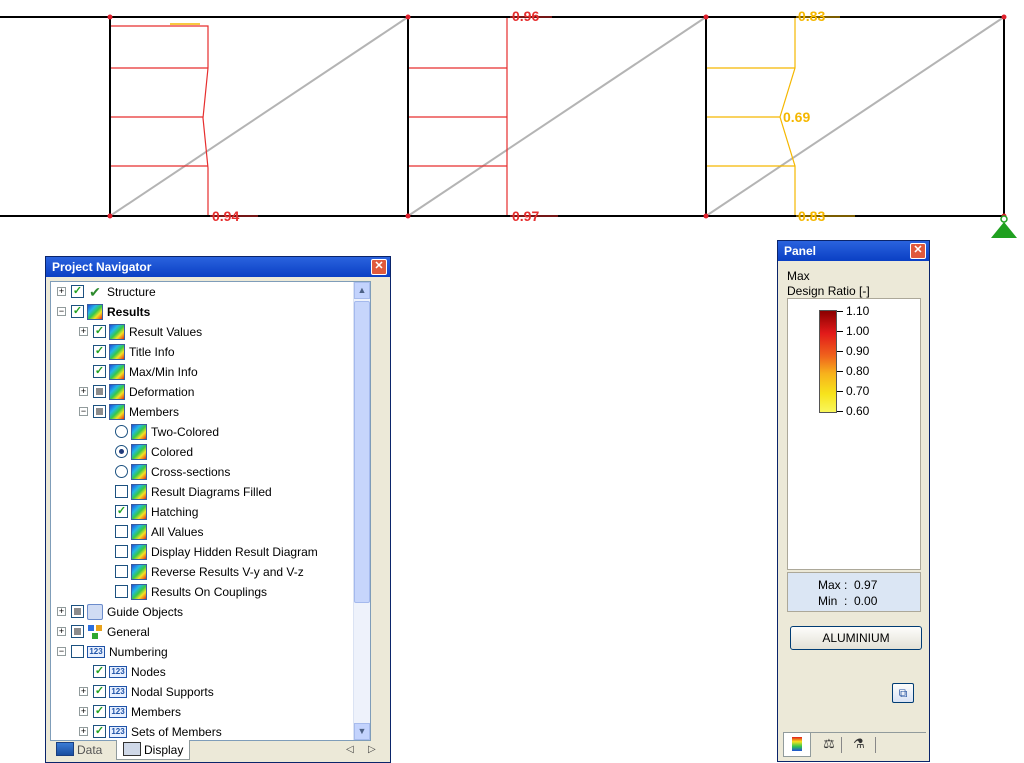 This screenshot has width=1024, height=763. Describe the element at coordinates (132, 749) in the screenshot. I see `display-icon` at that location.